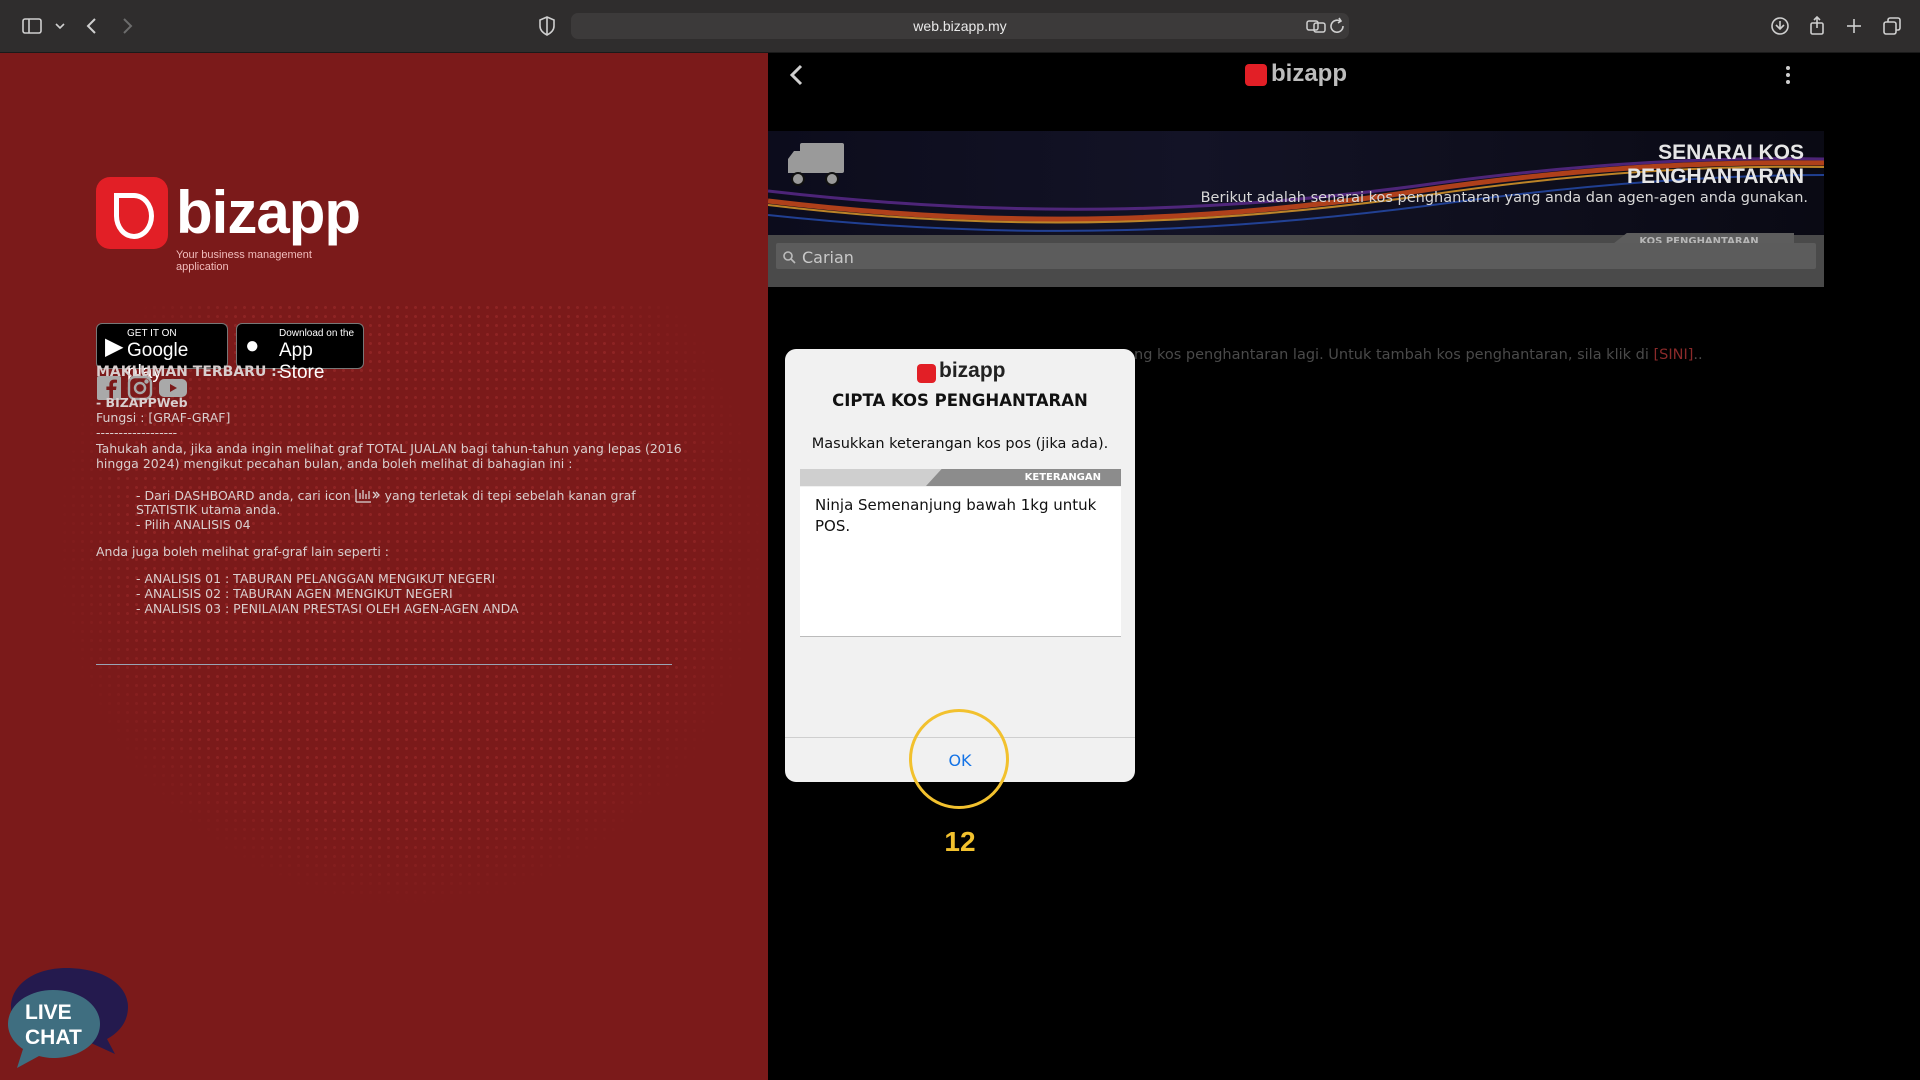 Image resolution: width=1920 pixels, height=1080 pixels. What do you see at coordinates (78, 1021) in the screenshot?
I see `live-chat-button: LIVE CHAT` at bounding box center [78, 1021].